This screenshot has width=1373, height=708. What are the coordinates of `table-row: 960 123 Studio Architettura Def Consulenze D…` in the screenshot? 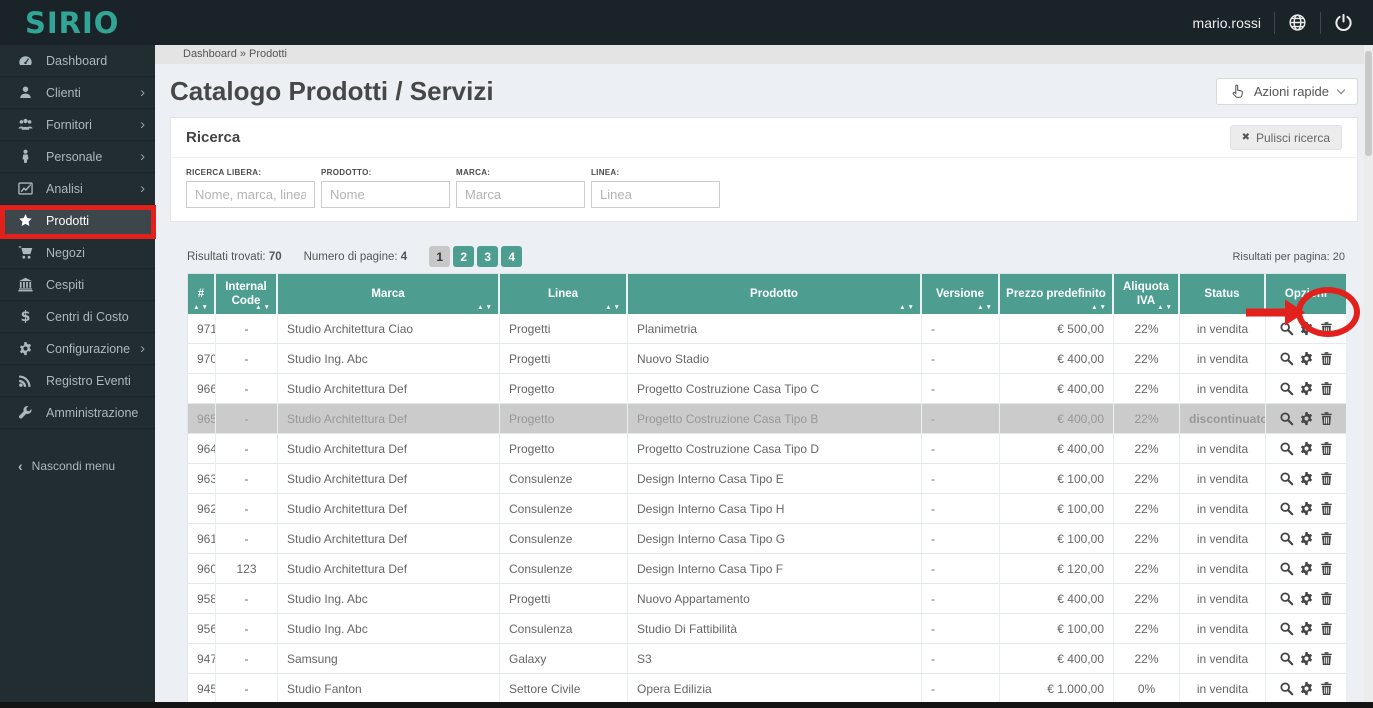 It's located at (767, 569).